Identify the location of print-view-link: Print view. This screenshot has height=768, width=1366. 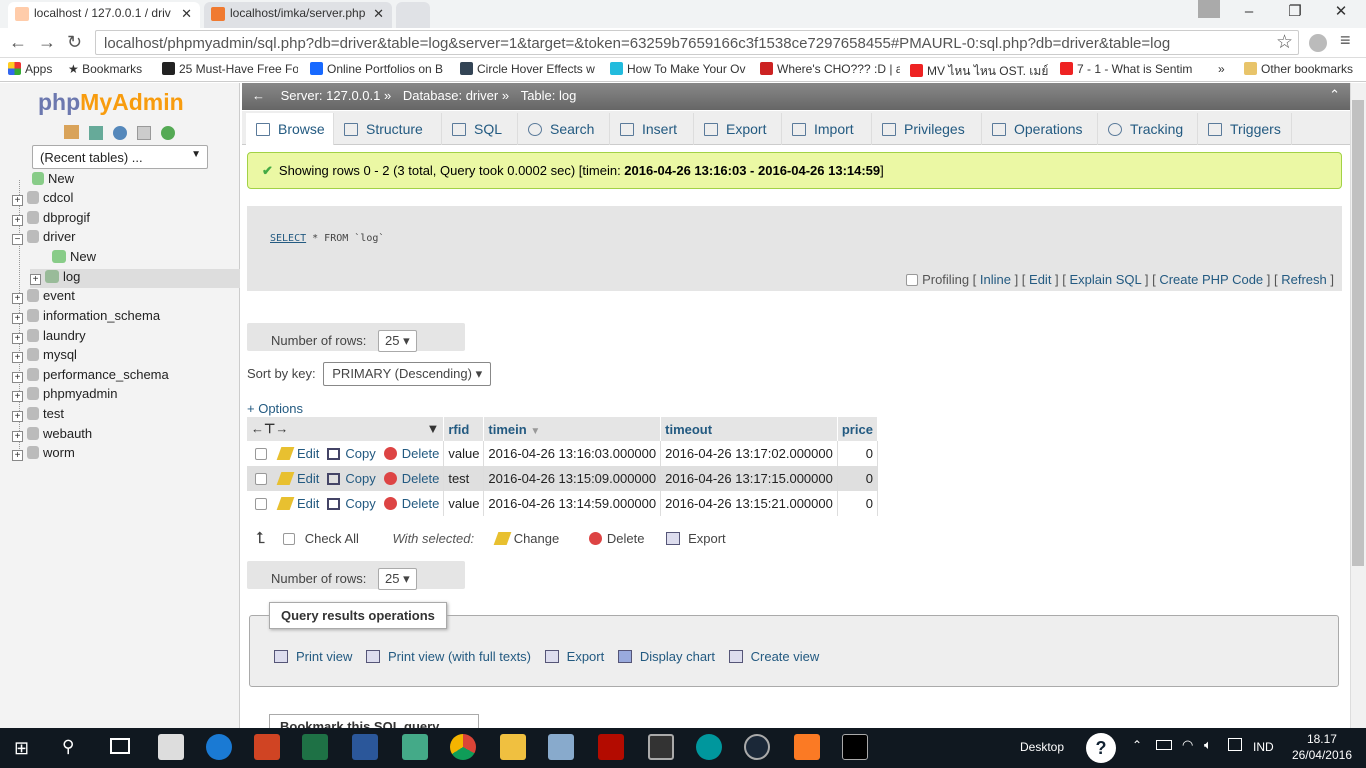
(324, 656).